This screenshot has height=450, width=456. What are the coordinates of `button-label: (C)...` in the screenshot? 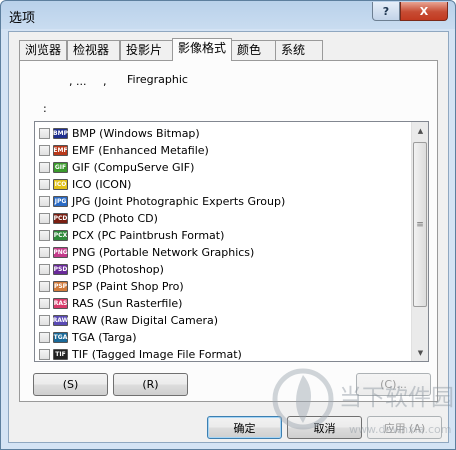 It's located at (393, 384).